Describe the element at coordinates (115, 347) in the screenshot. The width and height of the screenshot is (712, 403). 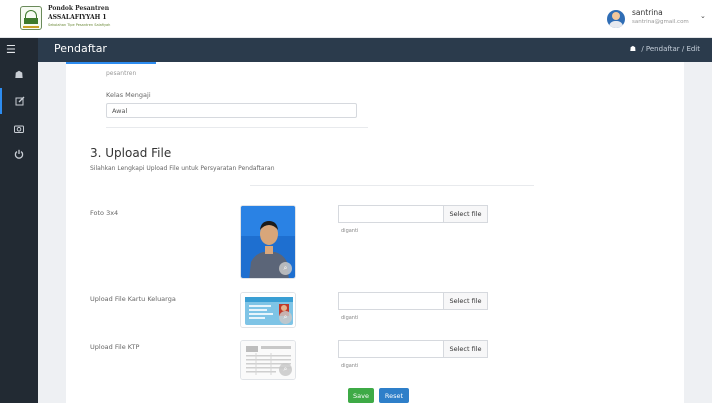
I see `ktp-label: Upload File KTP` at that location.